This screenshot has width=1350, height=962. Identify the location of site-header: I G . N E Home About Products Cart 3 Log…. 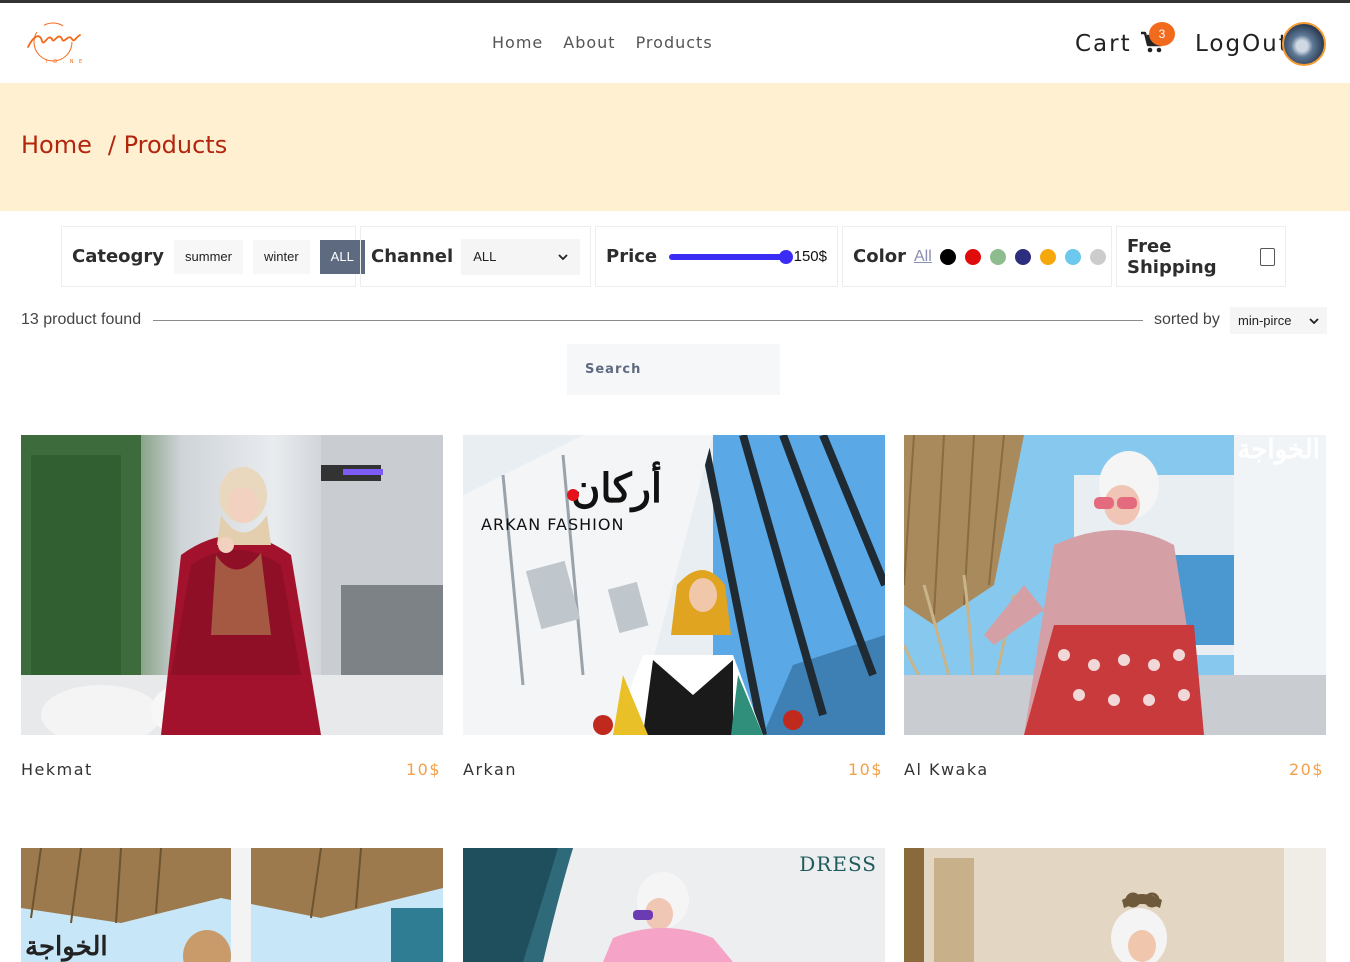
(675, 43).